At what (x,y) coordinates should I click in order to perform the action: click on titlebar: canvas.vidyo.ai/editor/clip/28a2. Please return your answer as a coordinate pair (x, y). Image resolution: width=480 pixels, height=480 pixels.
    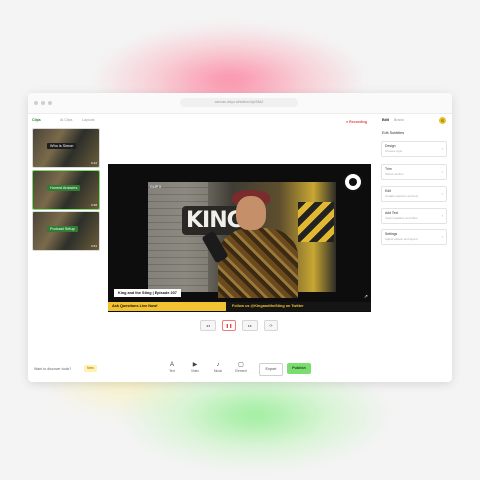
    Looking at the image, I should click on (240, 103).